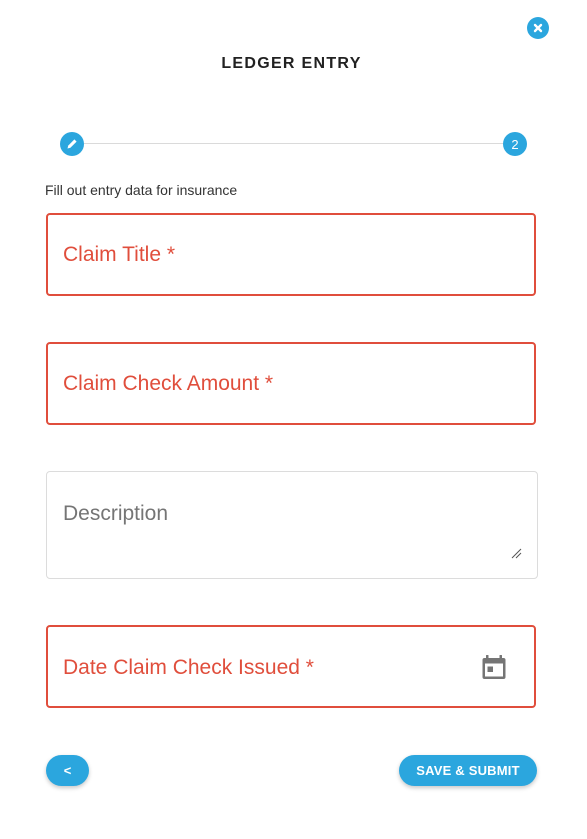 The image size is (587, 839). I want to click on pencil-icon, so click(72, 144).